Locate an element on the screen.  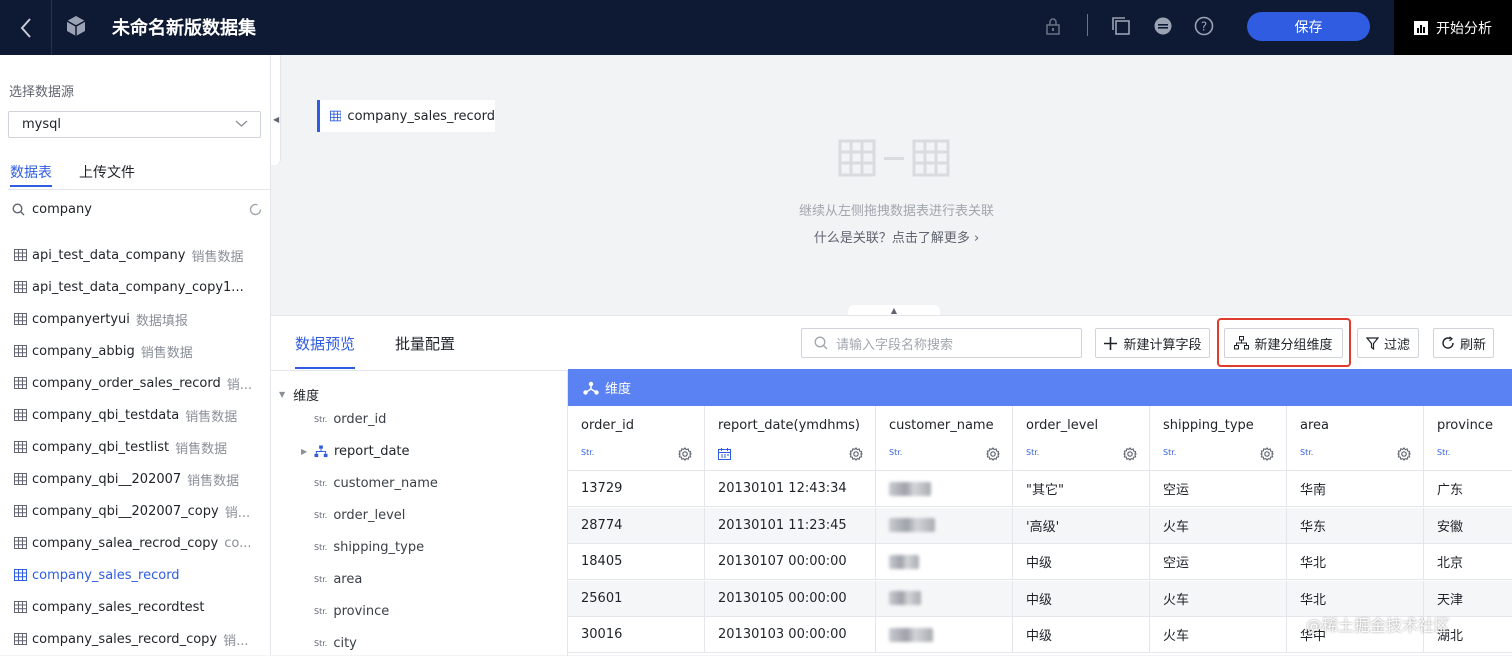
table-name: company_sales_record is located at coordinates (106, 575).